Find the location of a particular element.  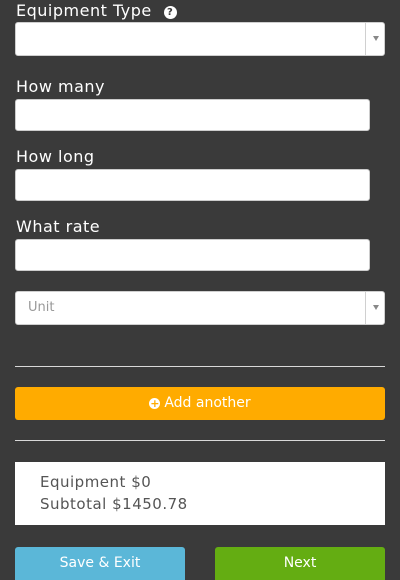

unit-placeholder: Unit is located at coordinates (41, 307).